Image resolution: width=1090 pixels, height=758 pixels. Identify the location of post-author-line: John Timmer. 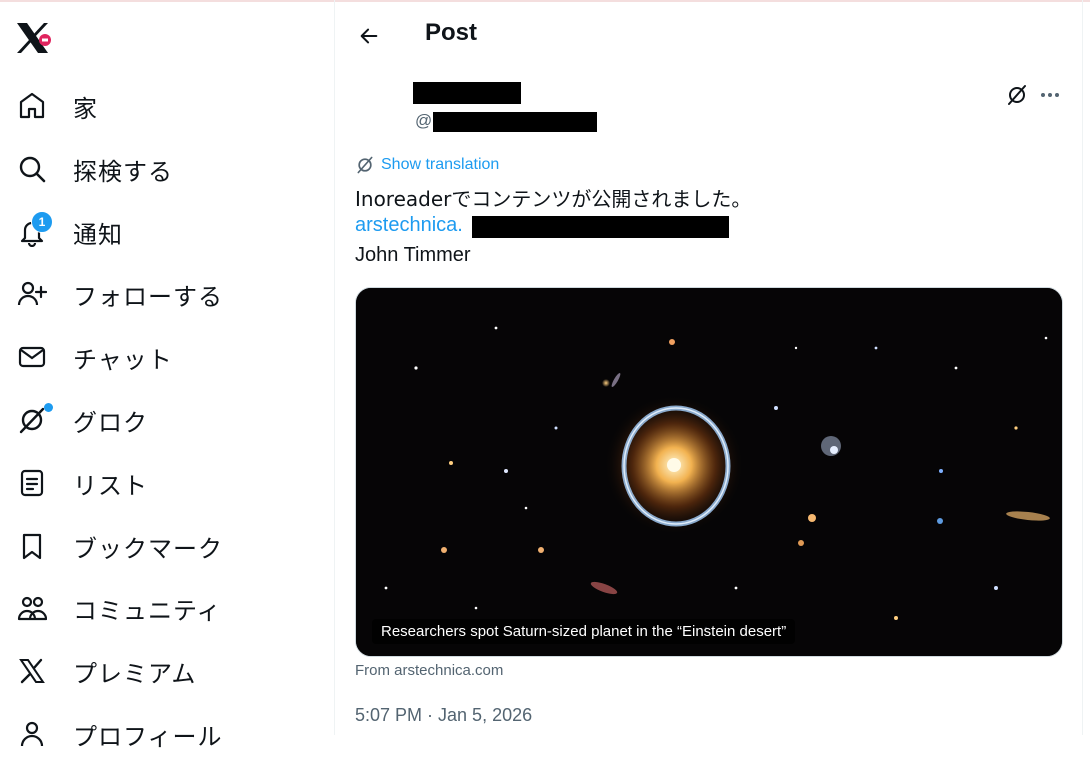
(413, 255).